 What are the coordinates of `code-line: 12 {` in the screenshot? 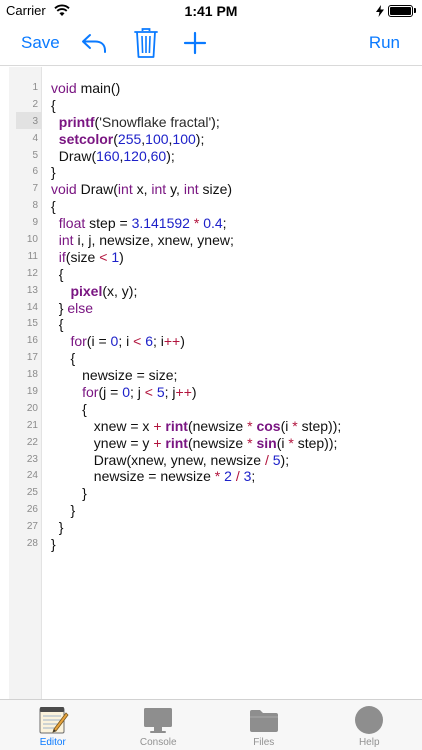 It's located at (211, 274).